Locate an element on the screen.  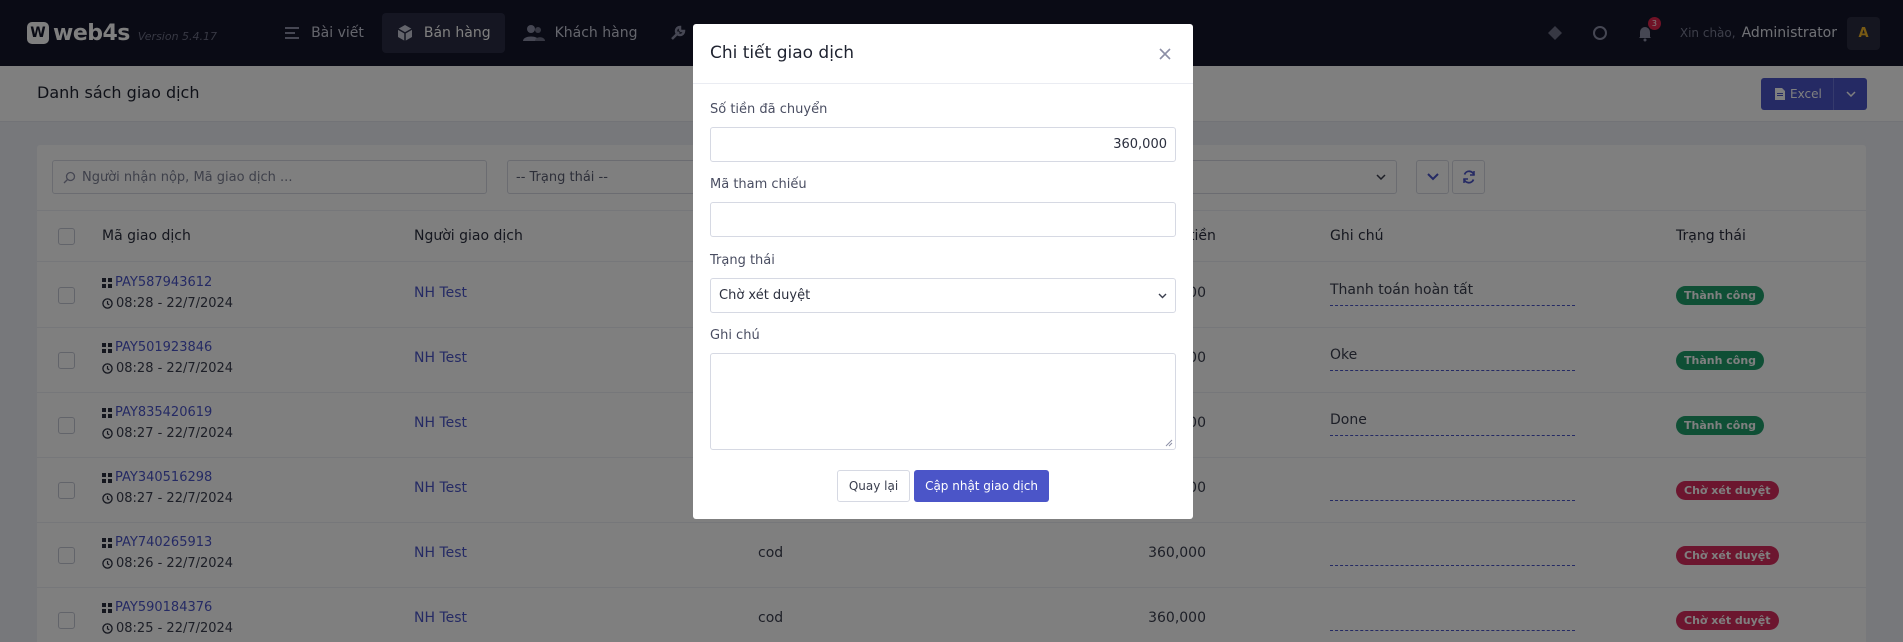
modal-header: Chi tiết giao dịch is located at coordinates (943, 54).